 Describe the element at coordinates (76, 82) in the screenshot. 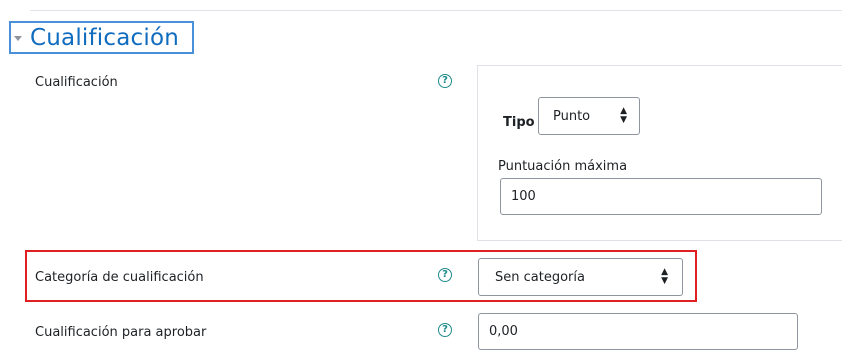

I see `grade-label: Cualificación` at that location.